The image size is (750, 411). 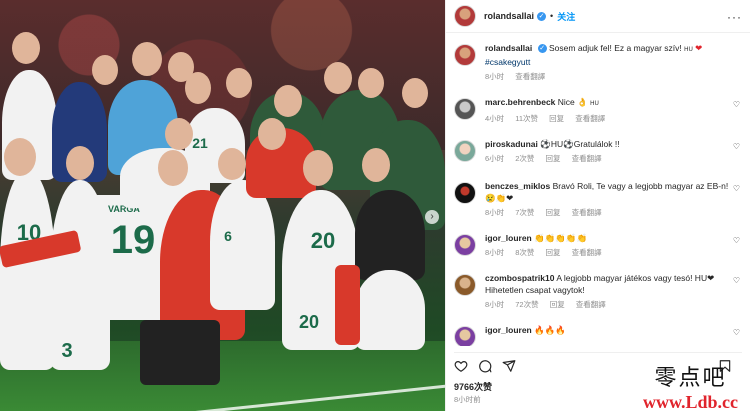 I want to click on jersey-number: 19, so click(x=133, y=240).